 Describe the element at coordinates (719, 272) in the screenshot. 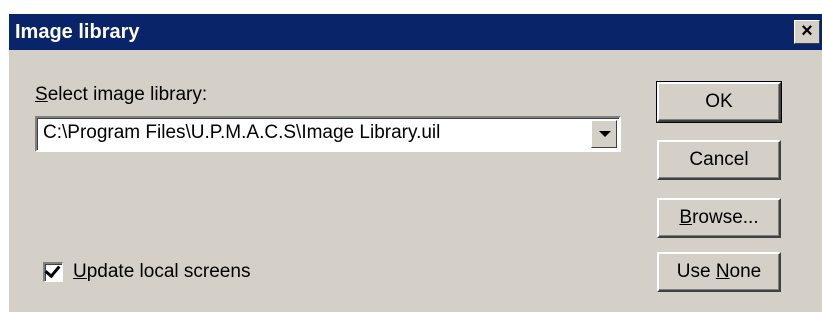

I see `use-none-button: Use None` at that location.